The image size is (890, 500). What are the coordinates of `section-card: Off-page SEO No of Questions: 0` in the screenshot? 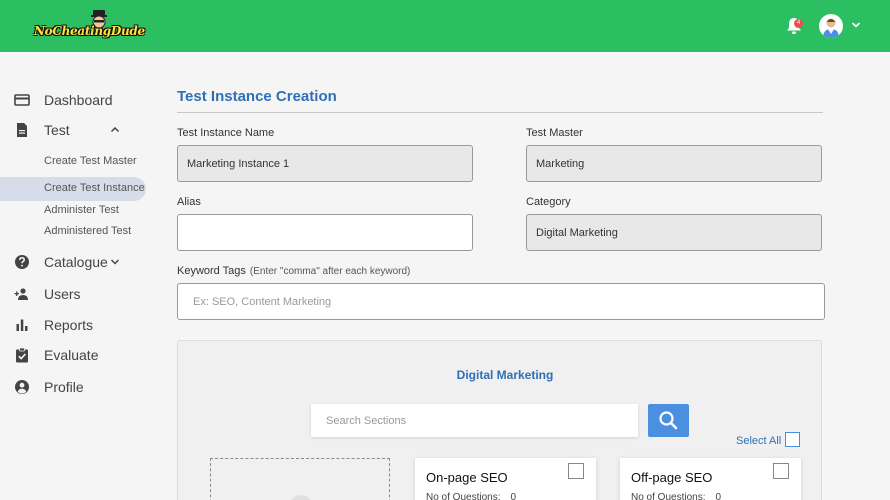 It's located at (710, 479).